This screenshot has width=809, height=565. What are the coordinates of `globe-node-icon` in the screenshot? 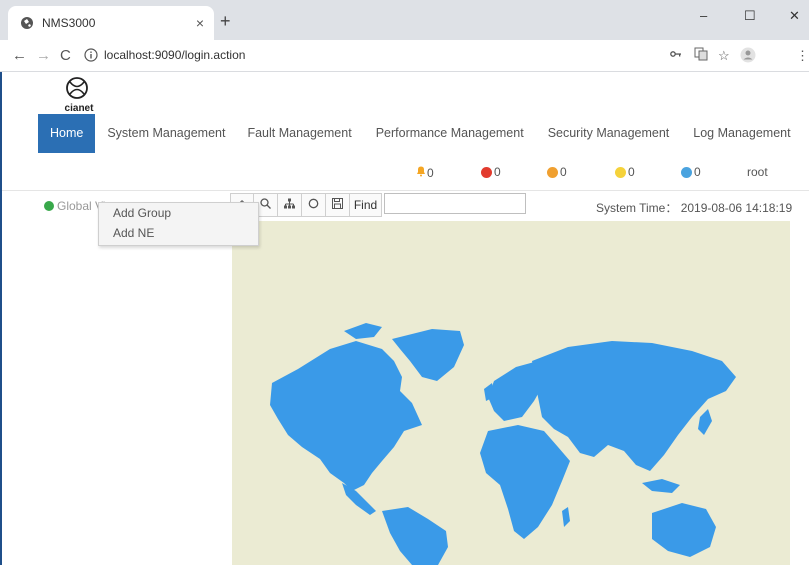 It's located at (49, 206).